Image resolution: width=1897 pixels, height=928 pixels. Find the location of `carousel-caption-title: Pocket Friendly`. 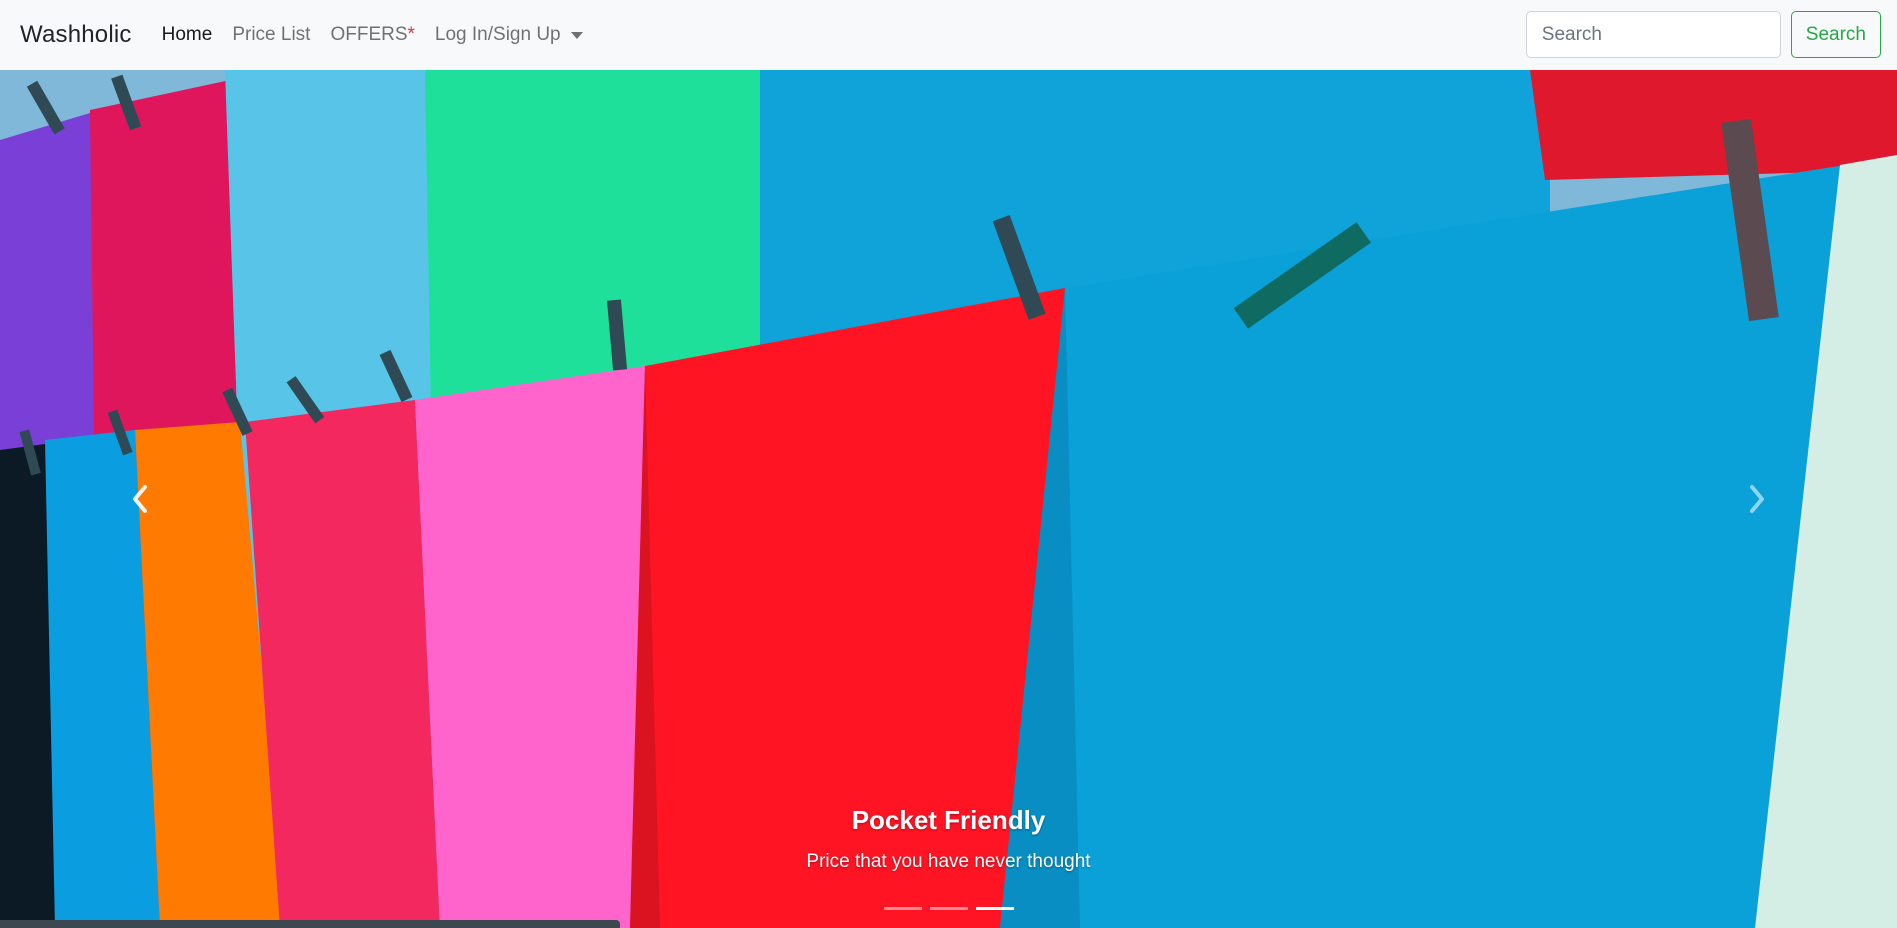

carousel-caption-title: Pocket Friendly is located at coordinates (948, 820).